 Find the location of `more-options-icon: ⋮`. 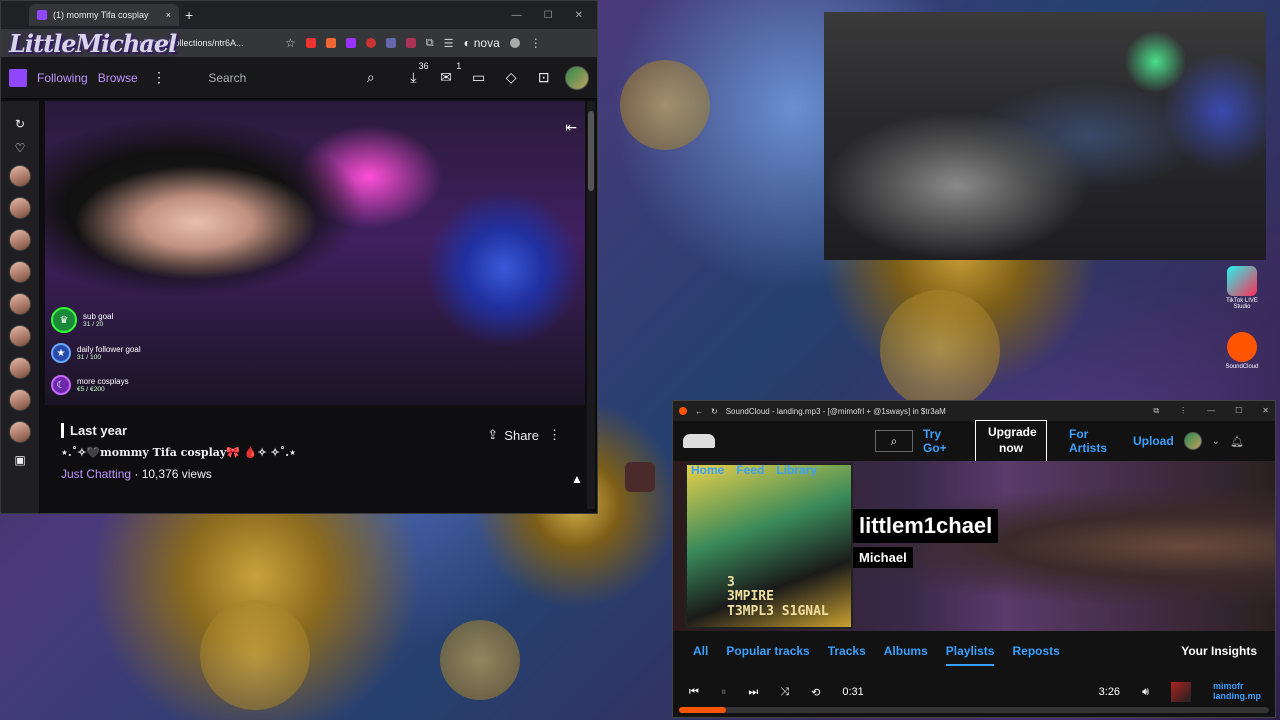

more-options-icon: ⋮ is located at coordinates (554, 435).